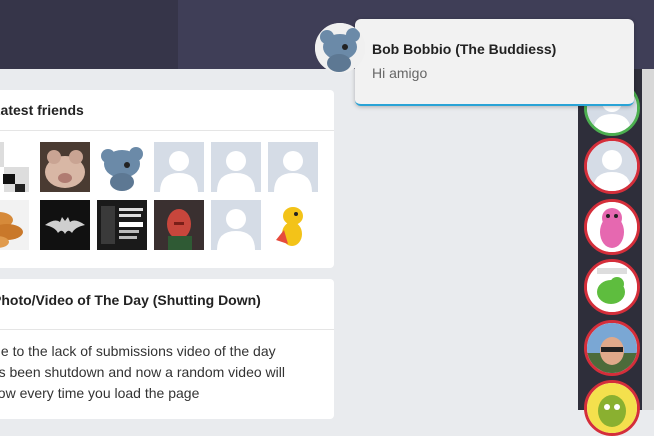 This screenshot has width=654, height=436. I want to click on friend-avatar-batman, so click(65, 225).